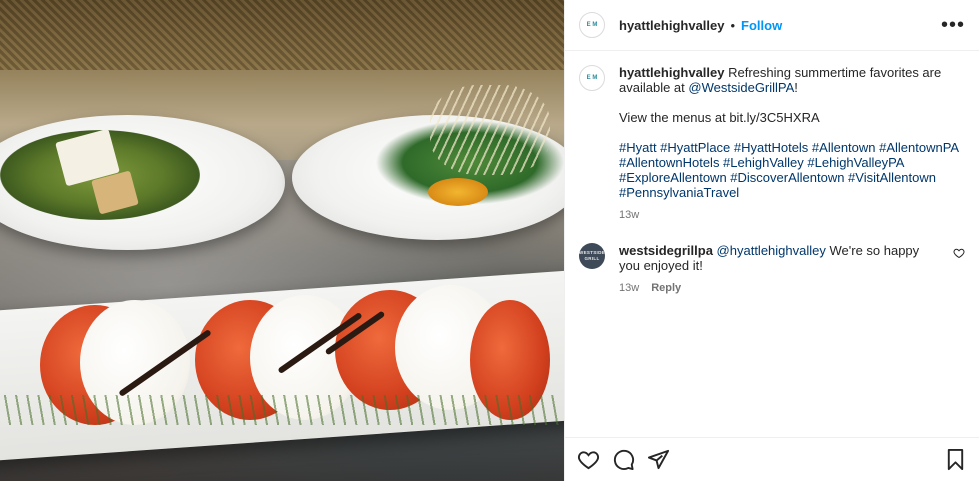 The image size is (979, 481). Describe the element at coordinates (771, 250) in the screenshot. I see `mention-link: @hyattlehighvalley` at that location.